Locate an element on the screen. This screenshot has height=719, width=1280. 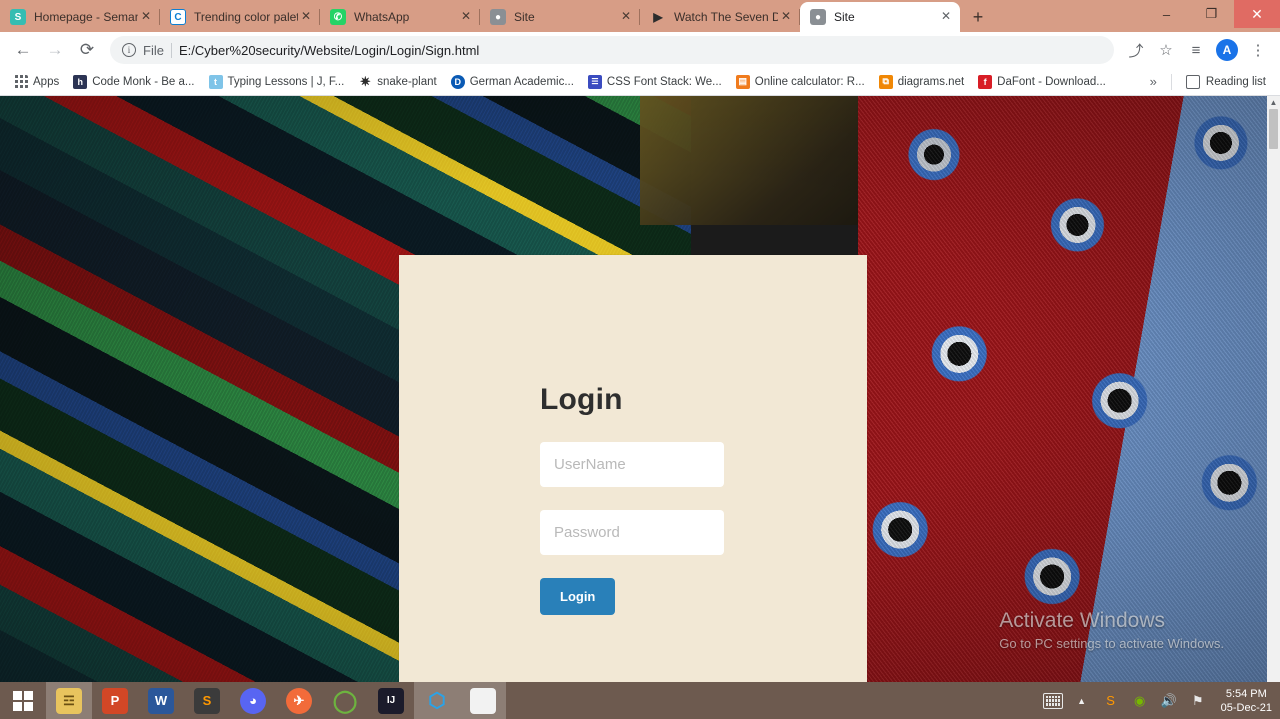
taskbar-sublime-text: S is located at coordinates (207, 700).